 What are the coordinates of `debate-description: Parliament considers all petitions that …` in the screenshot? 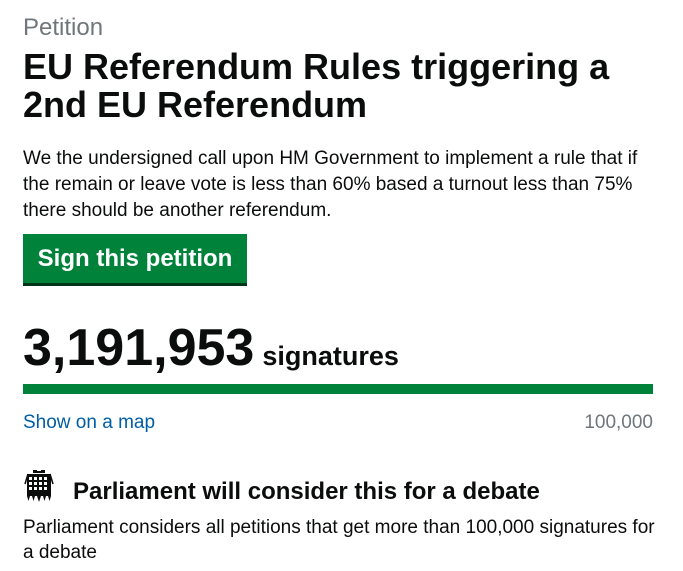 It's located at (339, 540).